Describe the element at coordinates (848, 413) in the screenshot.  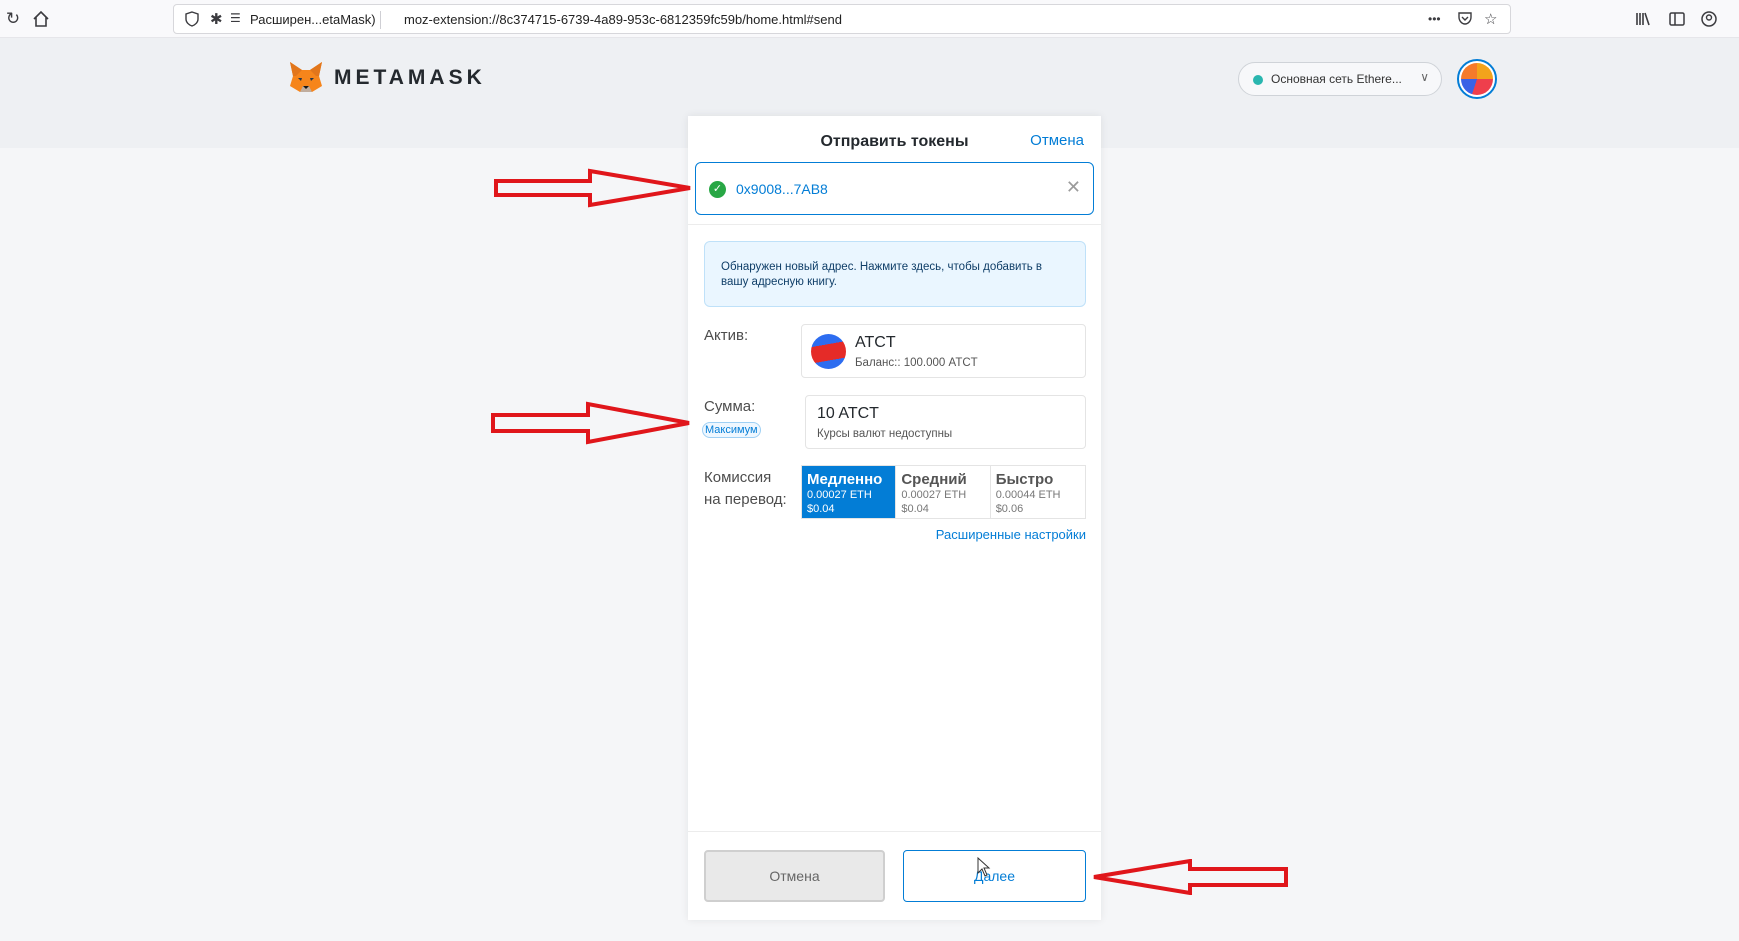
I see `amount-value: 10 ATCT` at that location.